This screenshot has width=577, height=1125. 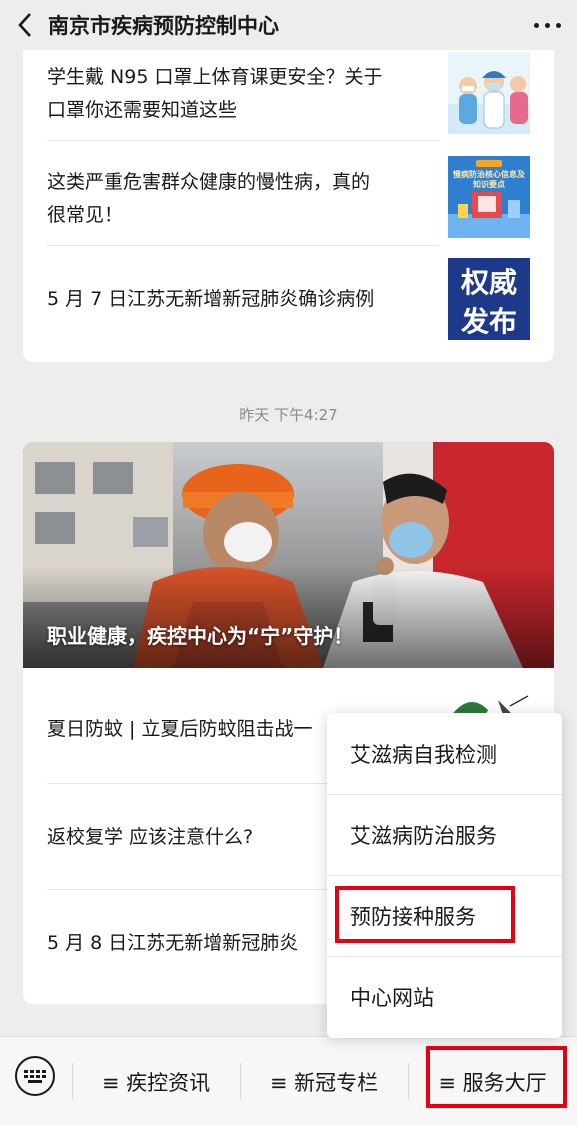 I want to click on keyboard-toggle-button, so click(x=35, y=1076).